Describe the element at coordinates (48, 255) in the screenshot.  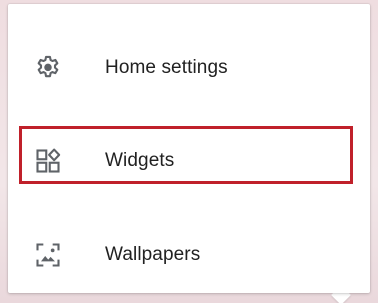
I see `wallpaper-icon` at that location.